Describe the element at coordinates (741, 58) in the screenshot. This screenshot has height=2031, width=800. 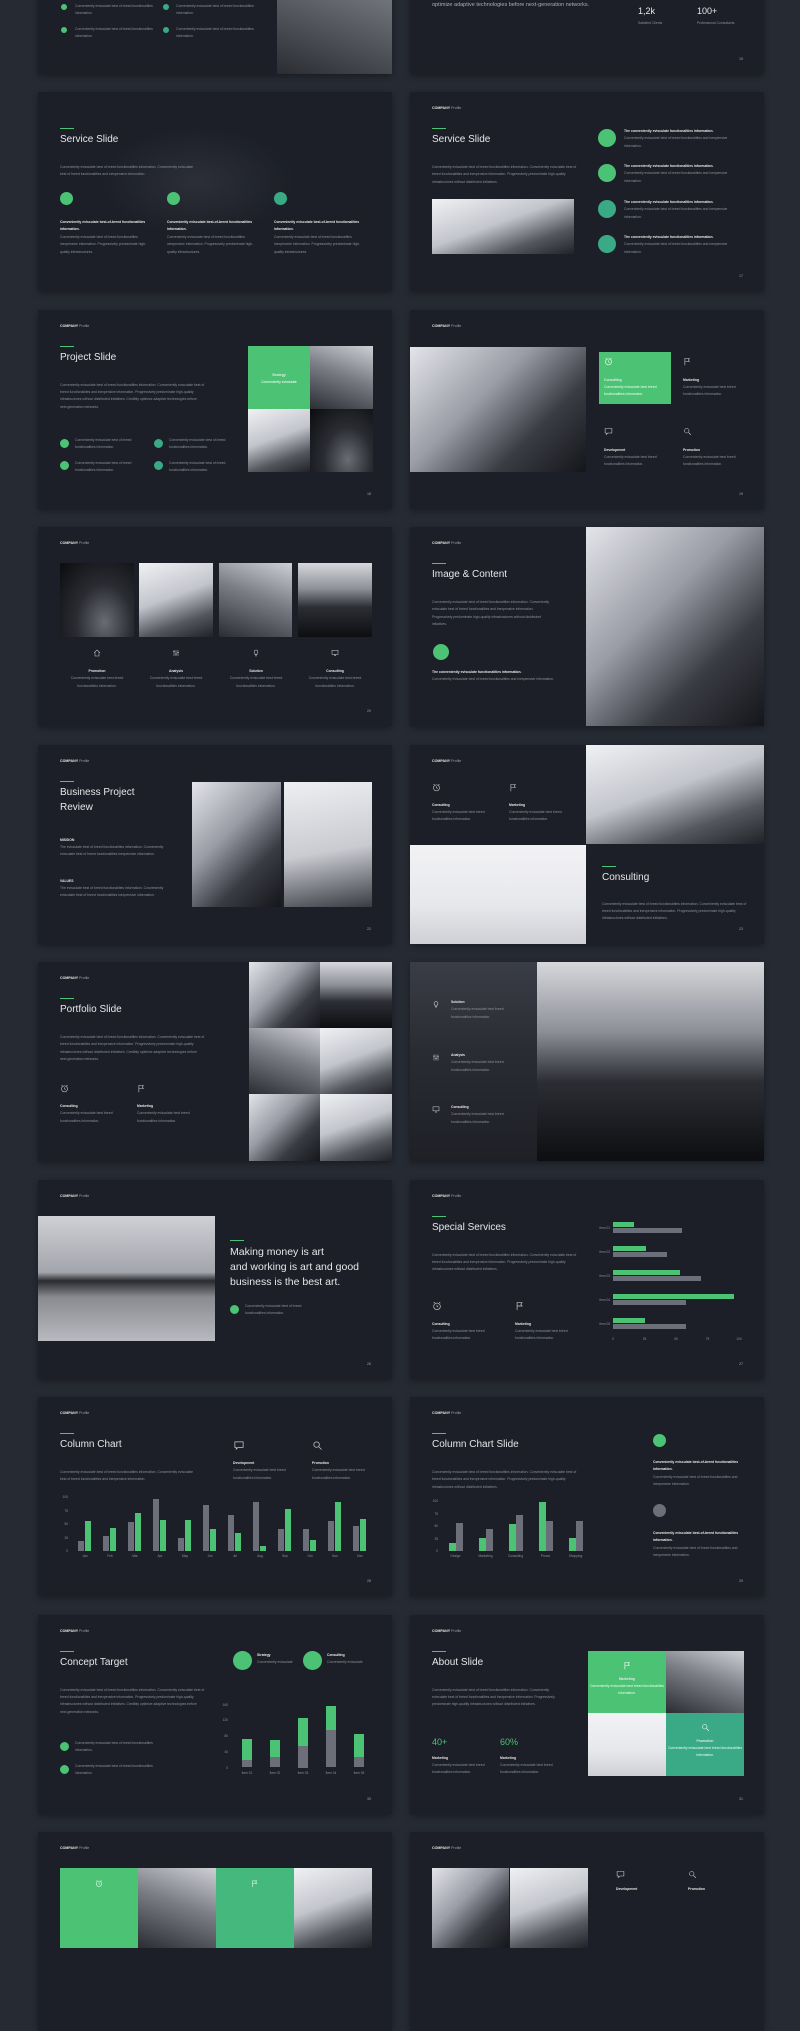
I see `page-number: 15` at that location.